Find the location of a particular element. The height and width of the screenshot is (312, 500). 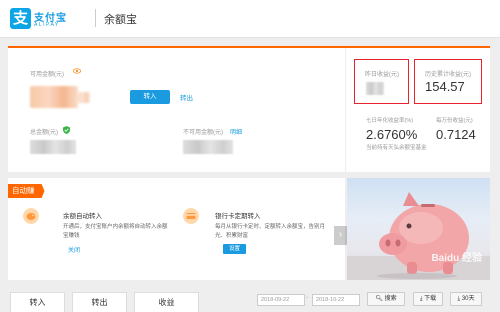

yesterday-income-masked is located at coordinates (375, 88).